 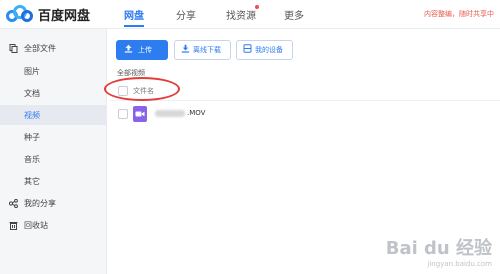 What do you see at coordinates (32, 181) in the screenshot?
I see `sidebar-item-label: 其它` at bounding box center [32, 181].